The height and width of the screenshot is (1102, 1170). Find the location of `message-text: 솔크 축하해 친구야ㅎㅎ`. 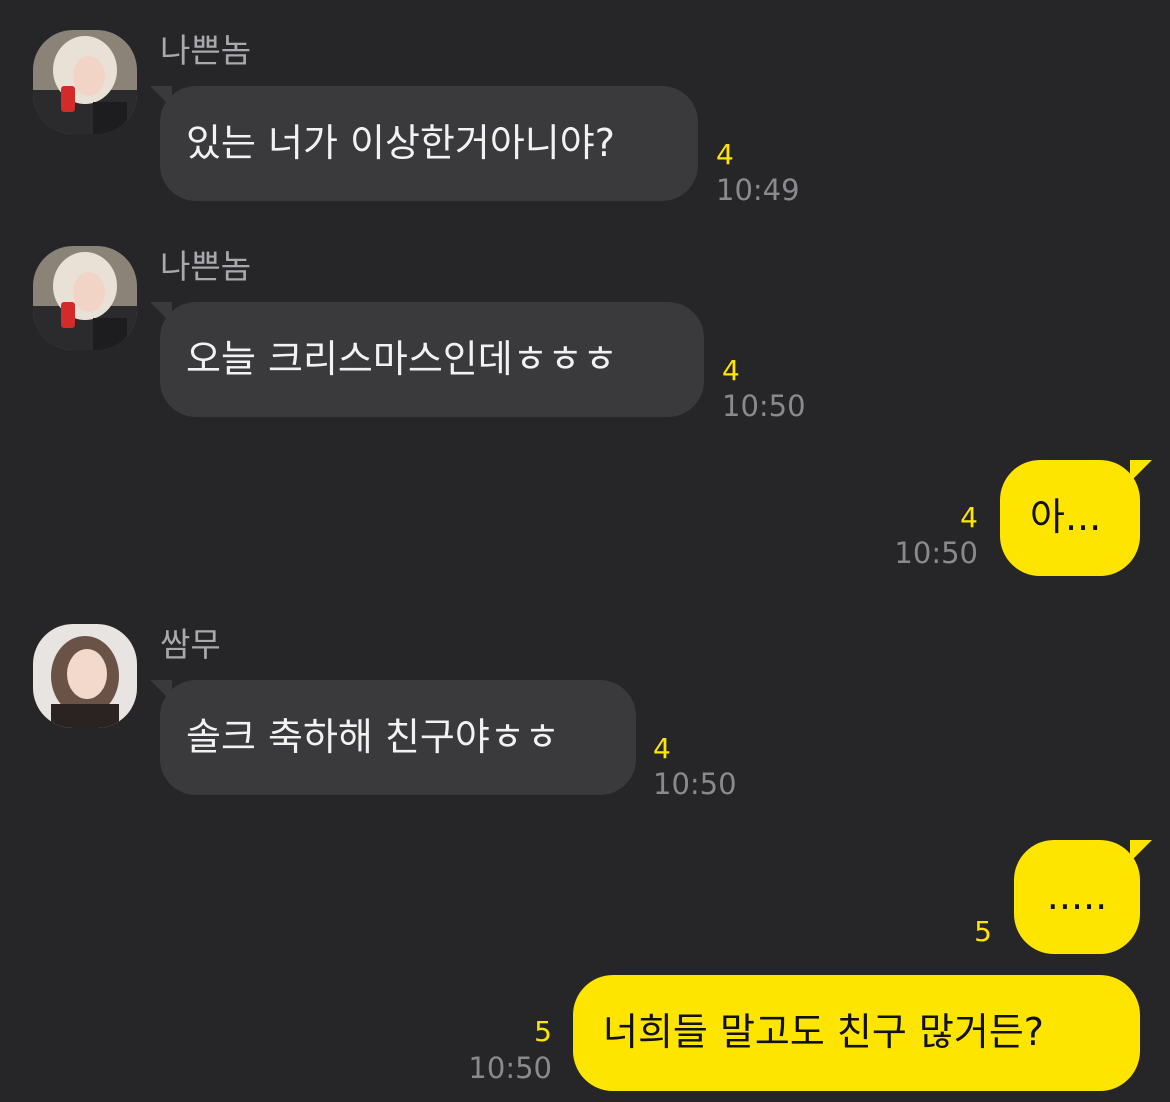

message-text: 솔크 축하해 친구야ㅎㅎ is located at coordinates (373, 736).